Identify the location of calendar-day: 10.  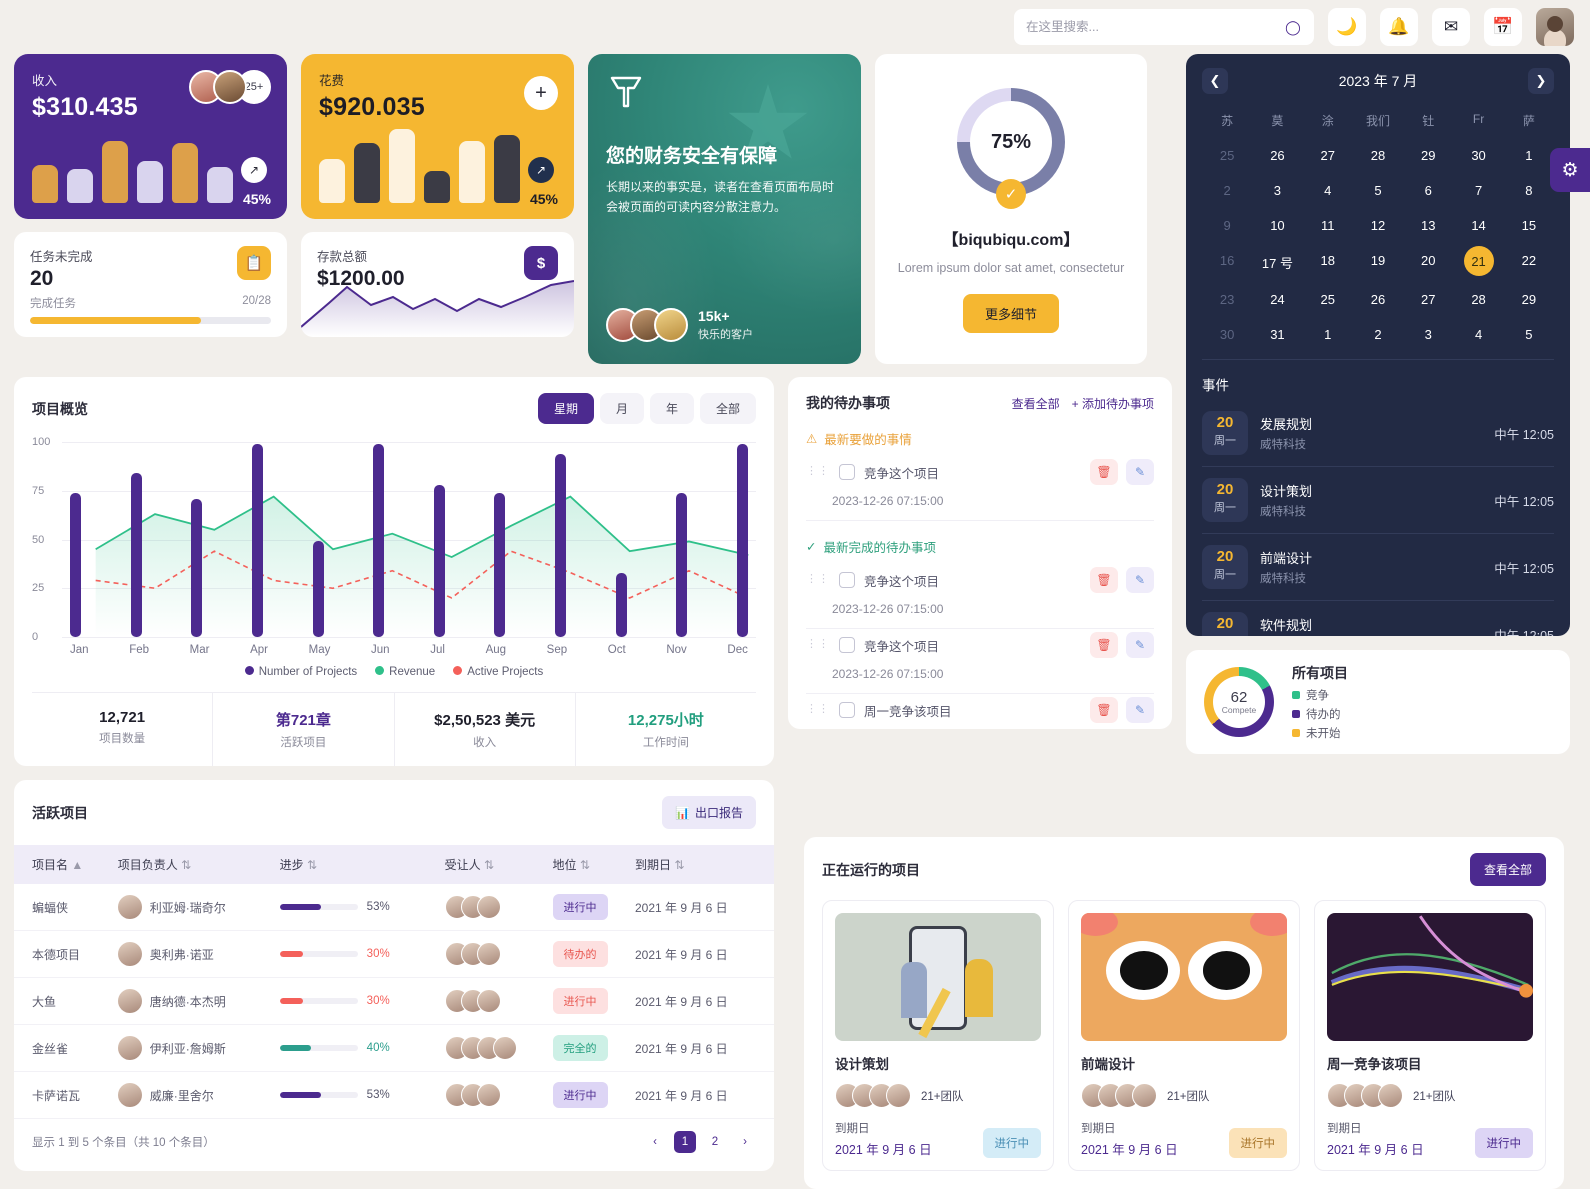
(1277, 225).